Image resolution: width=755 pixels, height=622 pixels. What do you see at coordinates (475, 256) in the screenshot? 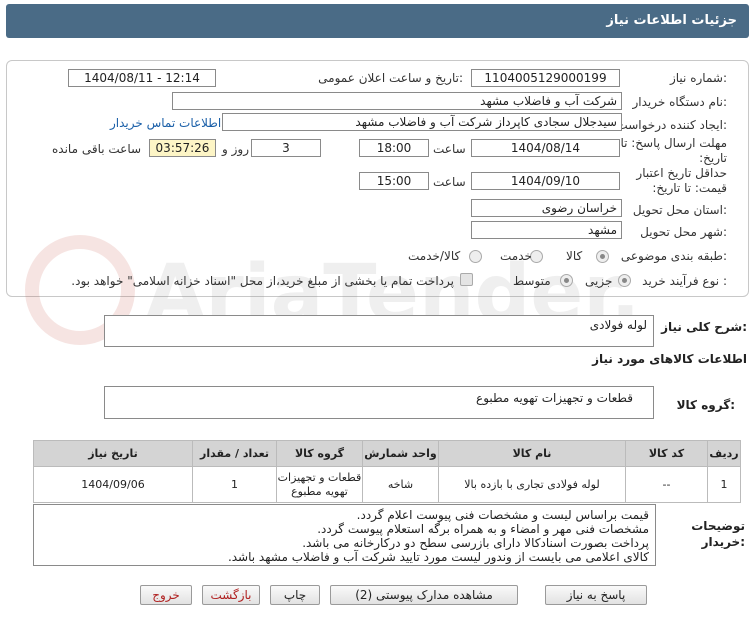
I see `category-radio-goods-service` at bounding box center [475, 256].